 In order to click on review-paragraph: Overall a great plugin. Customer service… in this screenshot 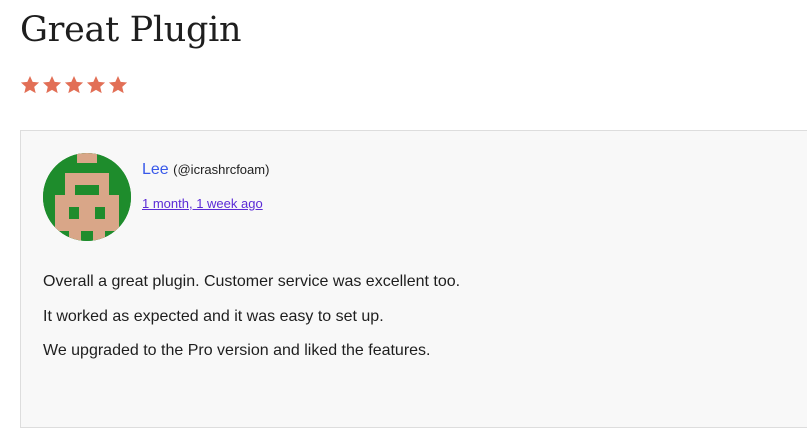, I will do `click(252, 281)`.